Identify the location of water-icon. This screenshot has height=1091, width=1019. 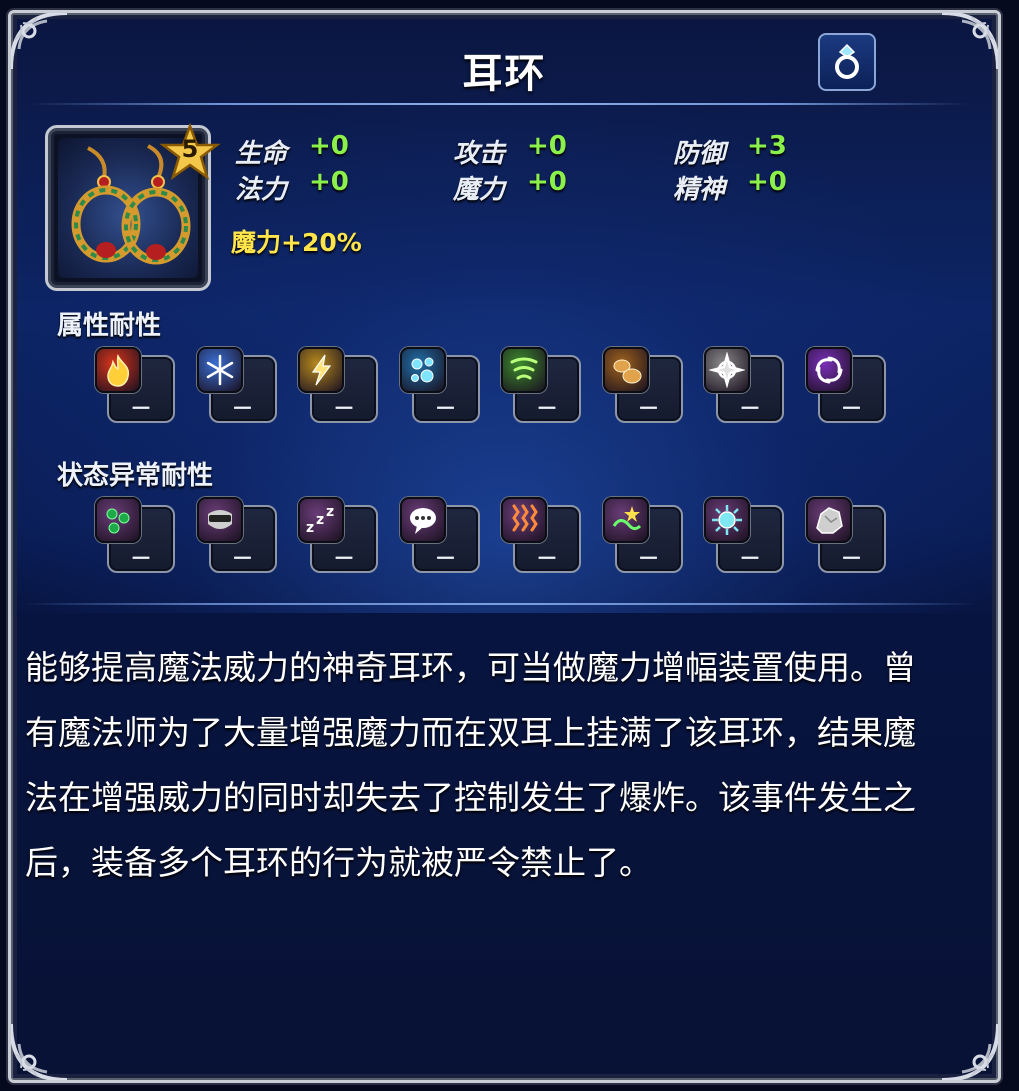
(422, 370).